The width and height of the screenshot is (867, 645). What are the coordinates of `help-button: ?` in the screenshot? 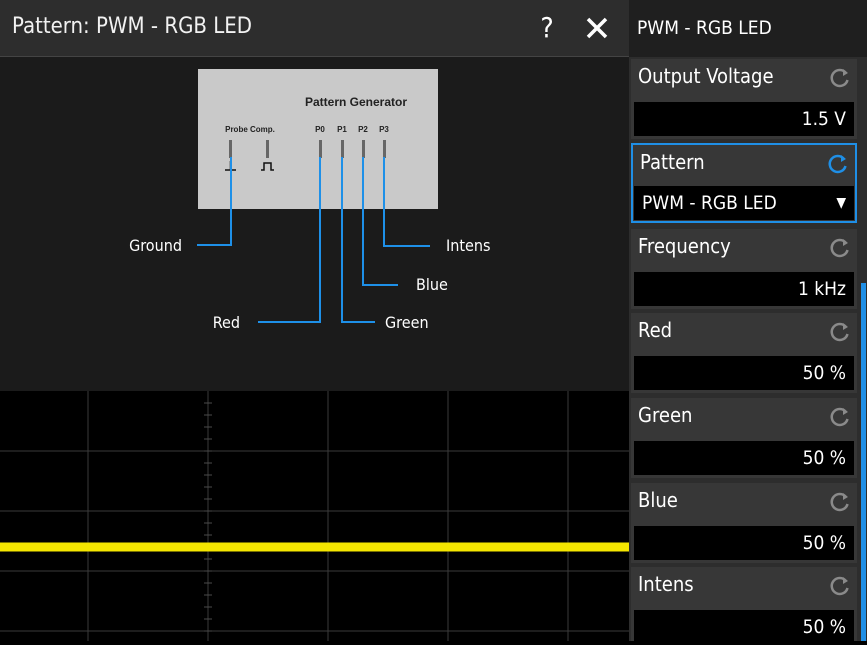 It's located at (547, 28).